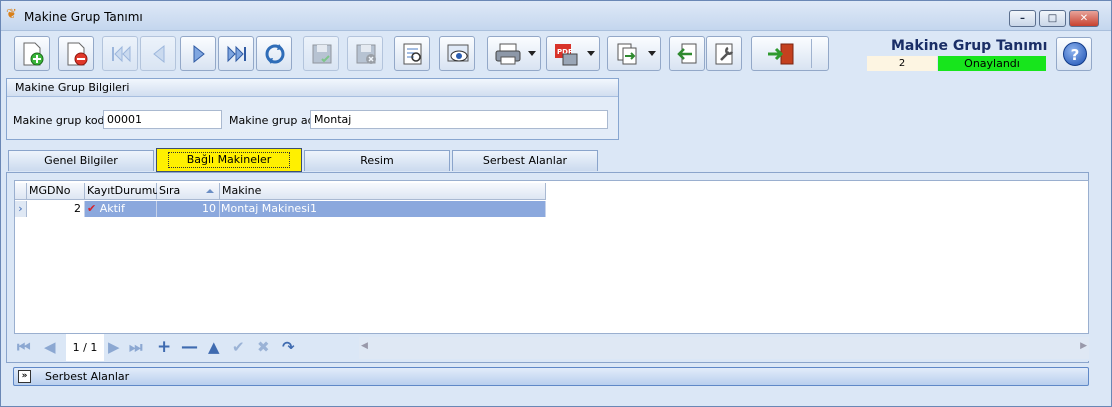 This screenshot has height=407, width=1112. Describe the element at coordinates (566, 55) in the screenshot. I see `pdf-icon: PDF` at that location.